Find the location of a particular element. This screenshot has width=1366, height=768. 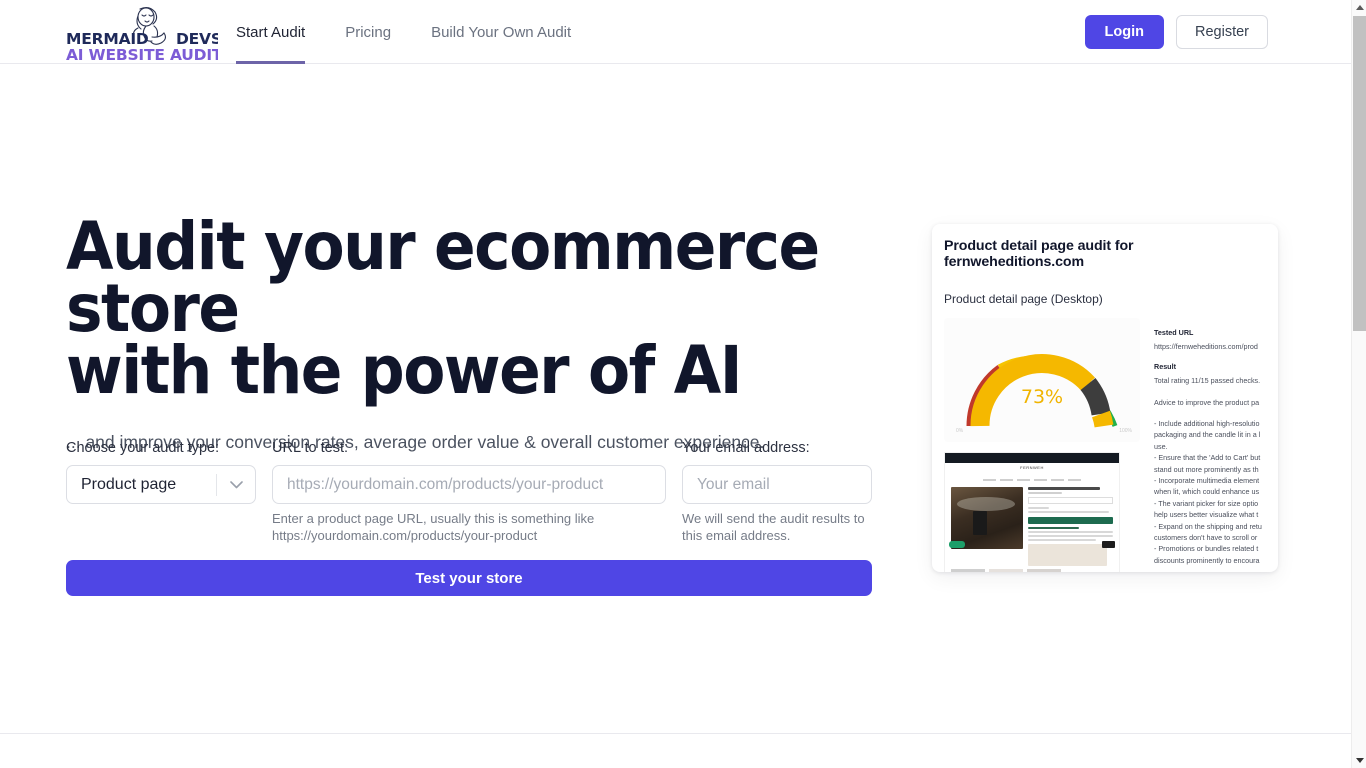

site-screenshot-thumbnail: FERNWEH is located at coordinates (1032, 512).